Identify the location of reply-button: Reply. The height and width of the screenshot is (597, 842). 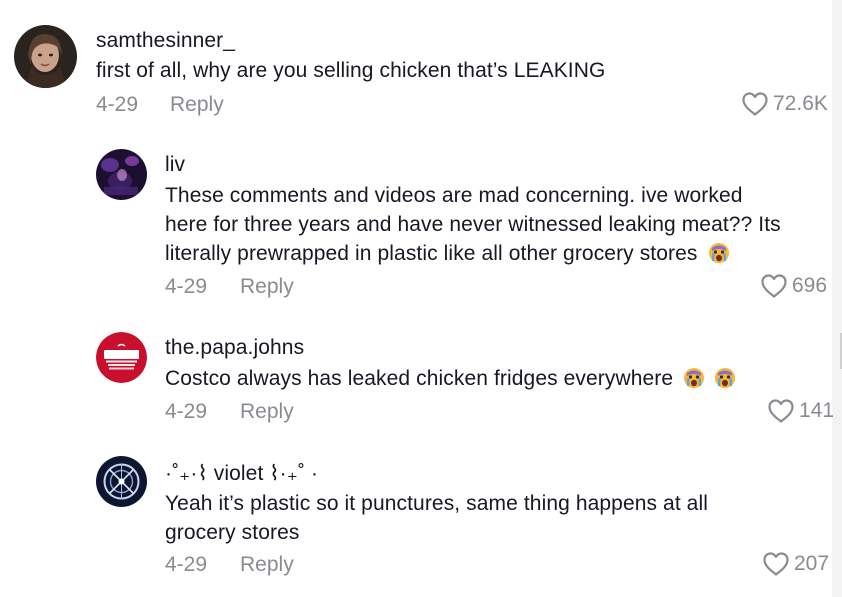
(267, 565).